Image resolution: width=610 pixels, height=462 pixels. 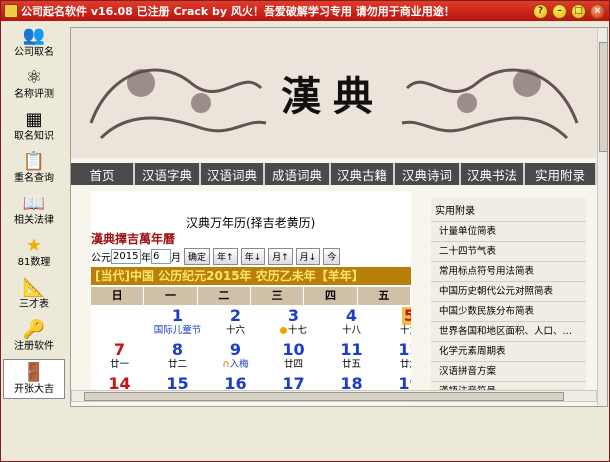 What do you see at coordinates (603, 97) in the screenshot?
I see `vertical-scroll-thumb` at bounding box center [603, 97].